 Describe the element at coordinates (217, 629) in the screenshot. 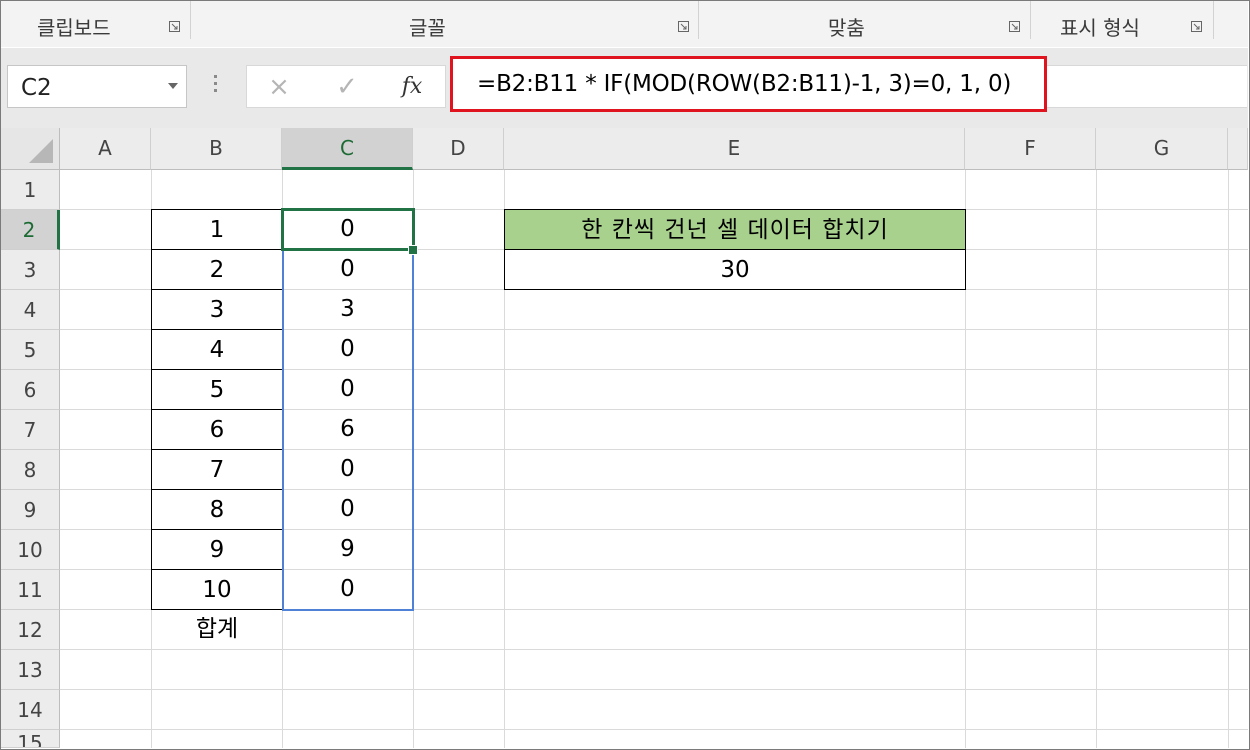

I see `cell-b12-total-label: 합계` at that location.